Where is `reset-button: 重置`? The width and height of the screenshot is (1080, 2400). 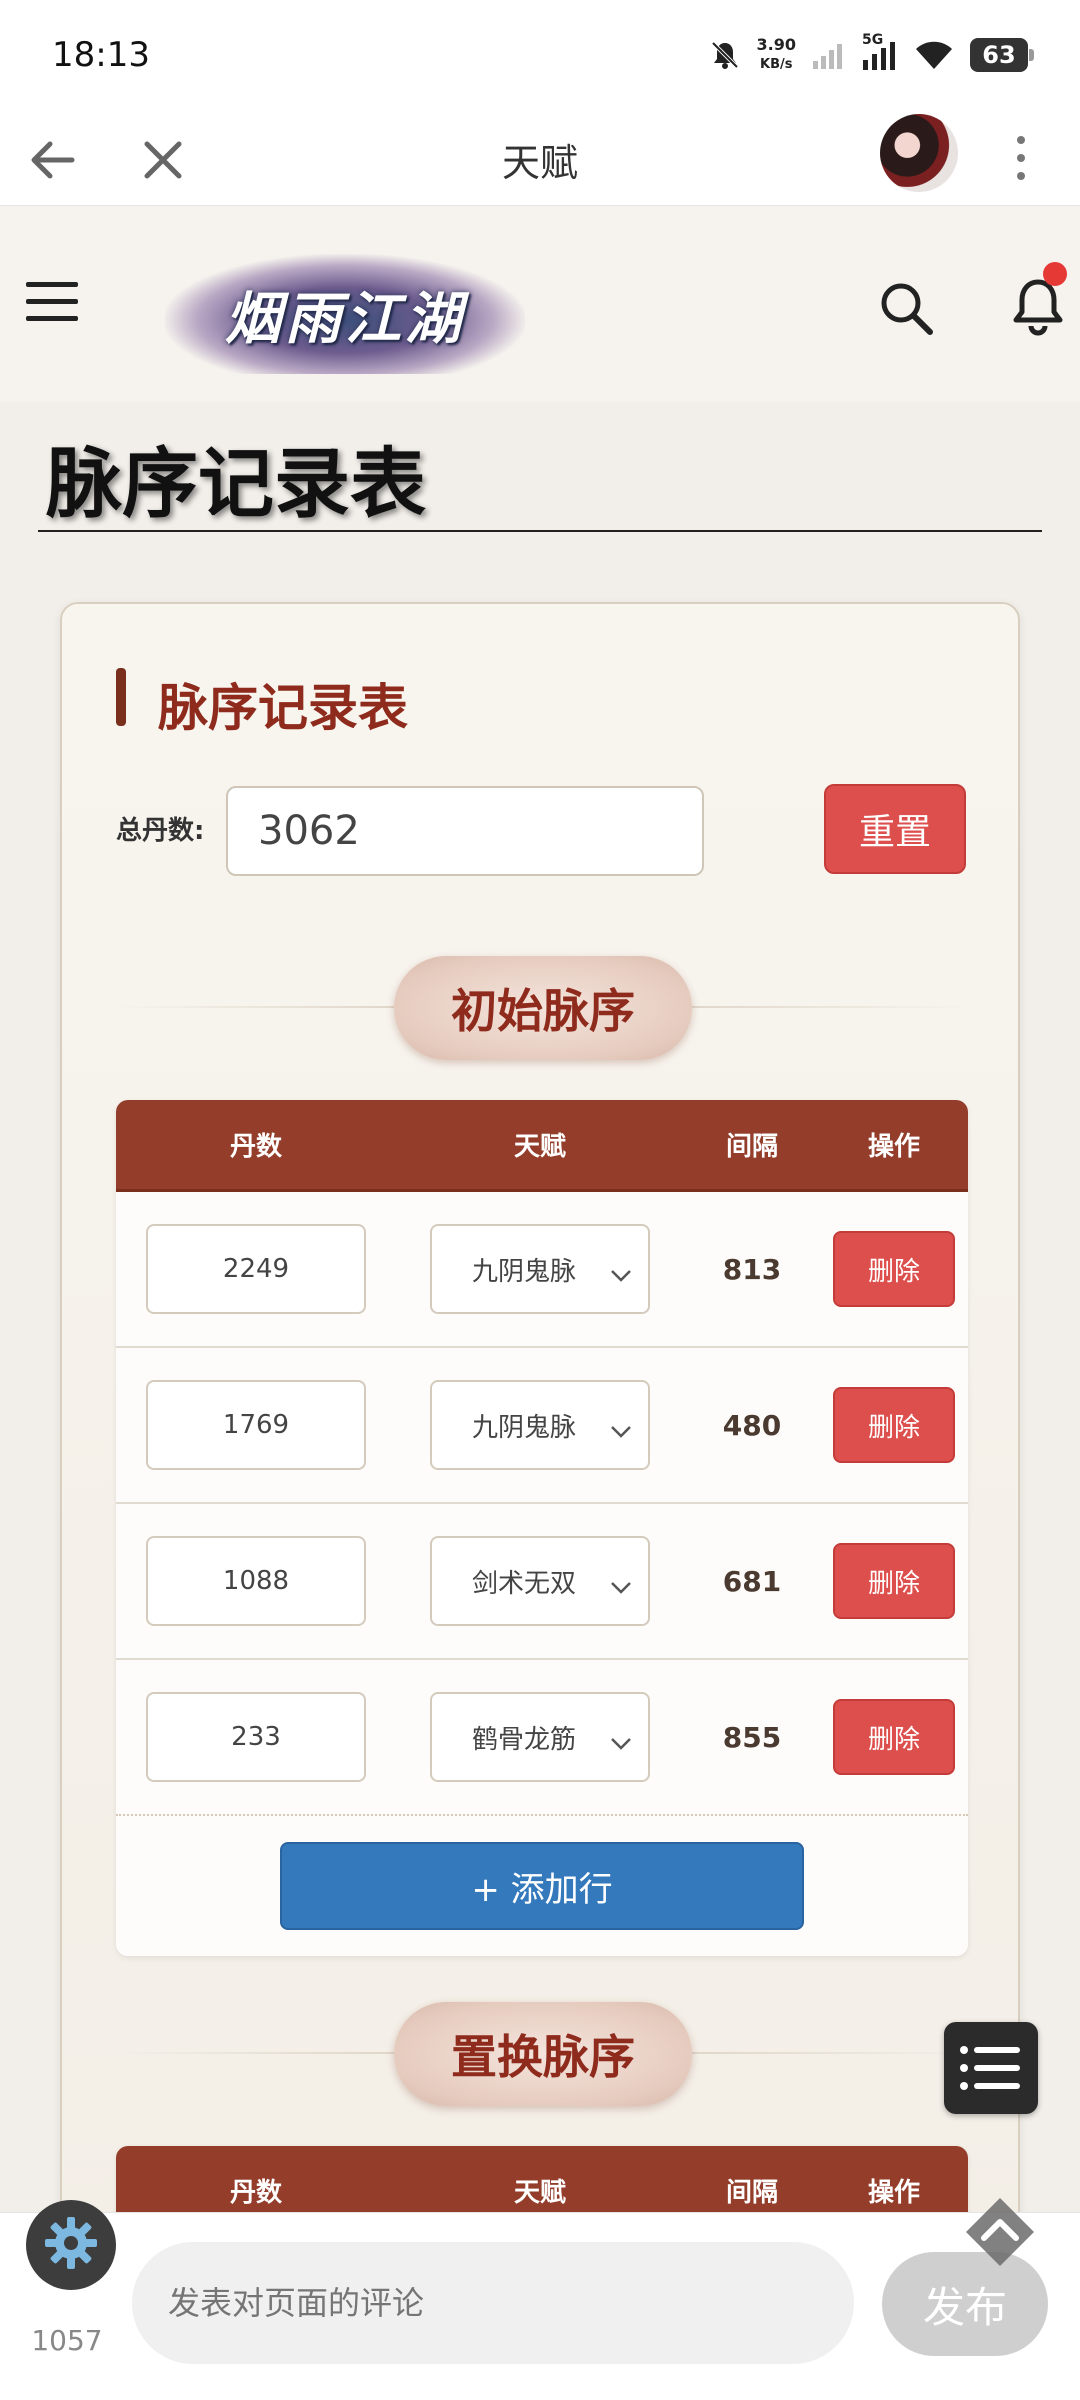
reset-button: 重置 is located at coordinates (895, 829).